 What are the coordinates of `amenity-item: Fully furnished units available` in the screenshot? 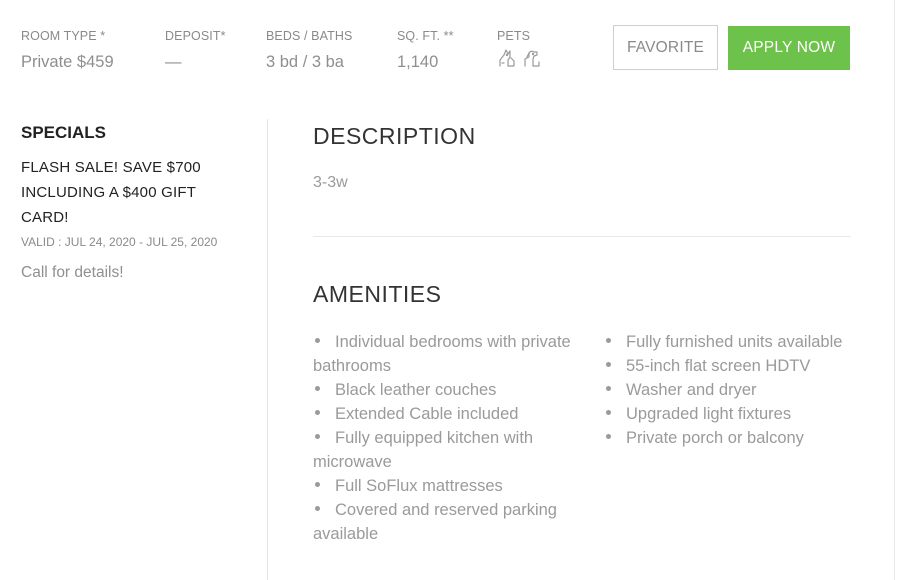 It's located at (729, 342).